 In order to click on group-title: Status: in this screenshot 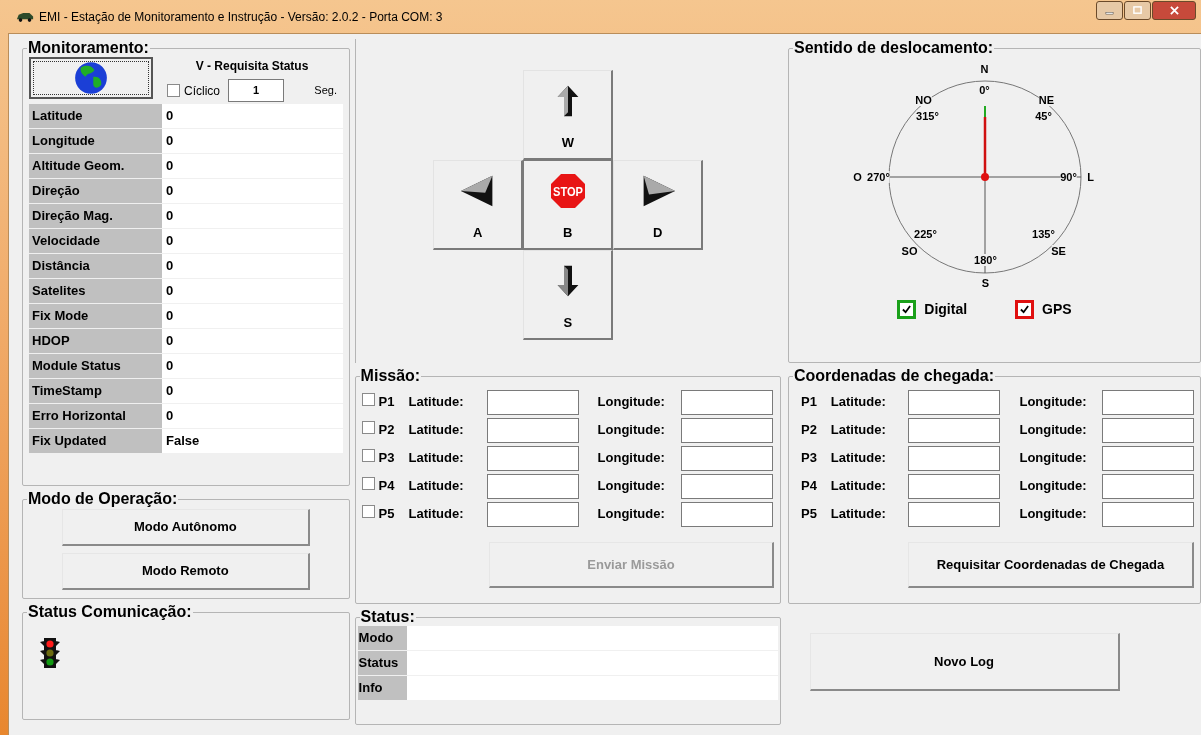, I will do `click(387, 617)`.